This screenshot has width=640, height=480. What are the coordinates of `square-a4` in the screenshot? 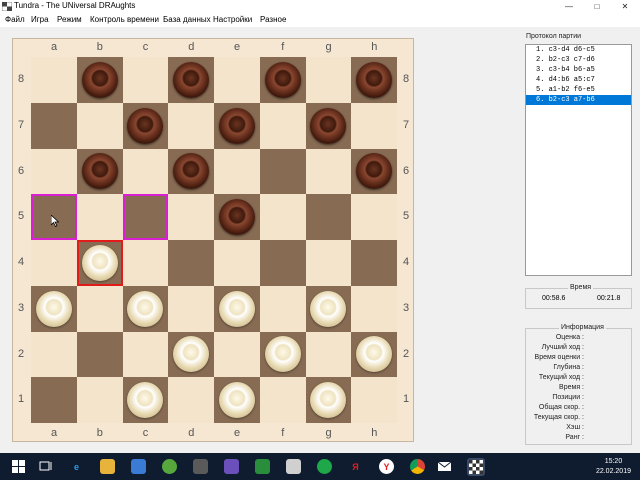 It's located at (54, 263).